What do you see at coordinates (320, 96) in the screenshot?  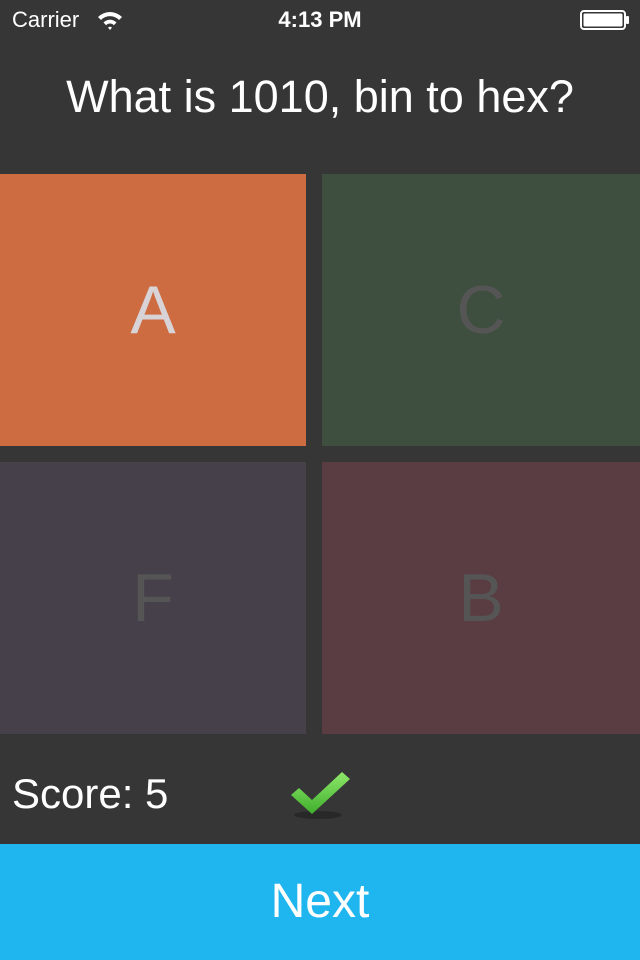 I see `question-text: What is 1010, bin to hex?` at bounding box center [320, 96].